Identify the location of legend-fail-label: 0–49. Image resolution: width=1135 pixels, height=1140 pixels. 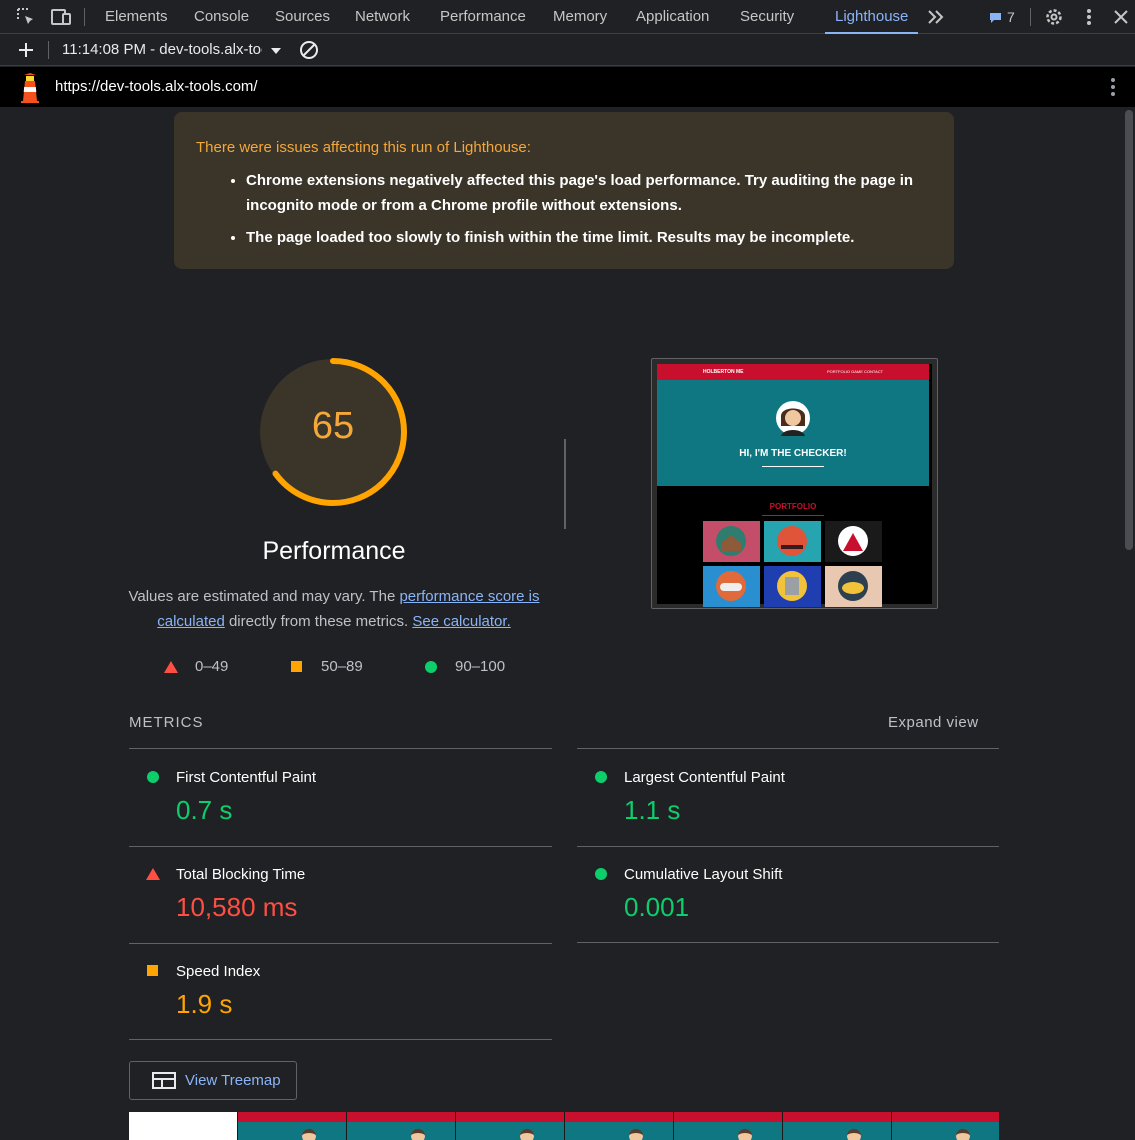
(212, 666).